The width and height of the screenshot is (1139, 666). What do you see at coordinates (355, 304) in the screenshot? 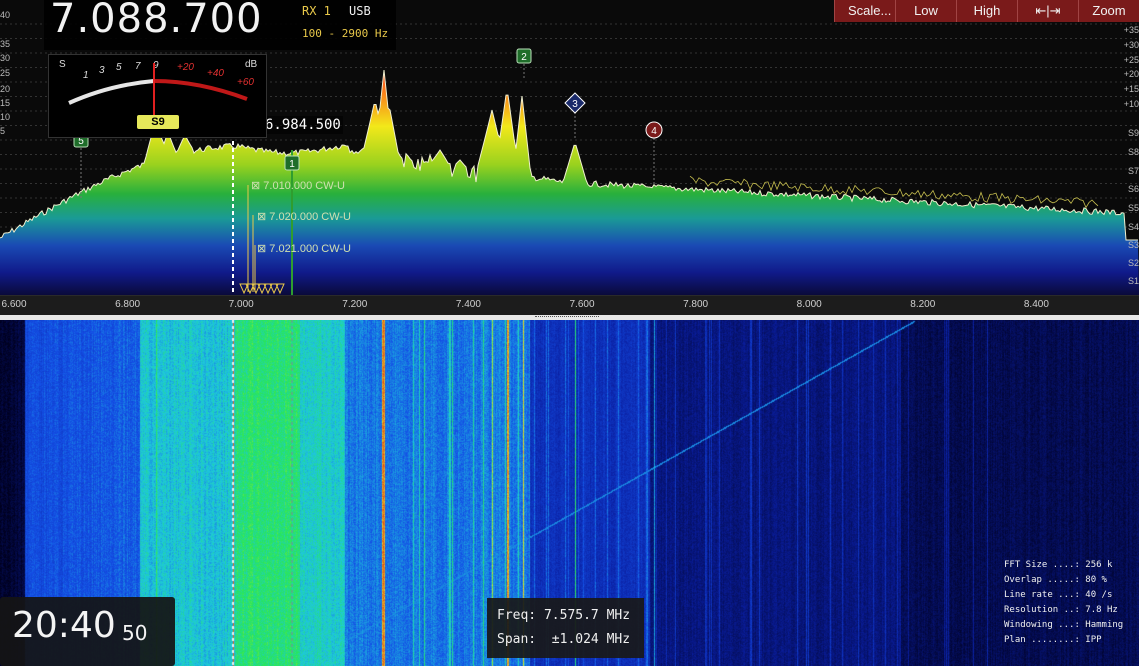
I see `axis-tick-label: 7.200` at bounding box center [355, 304].